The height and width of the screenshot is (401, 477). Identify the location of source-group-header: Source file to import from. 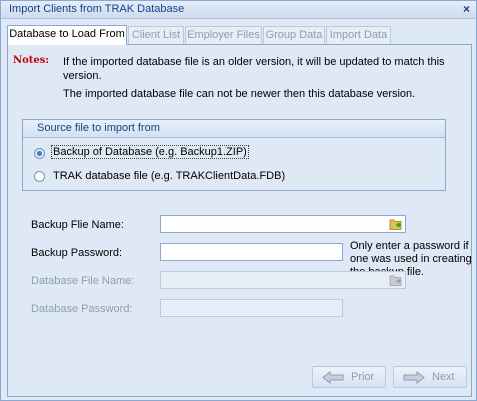
(234, 129).